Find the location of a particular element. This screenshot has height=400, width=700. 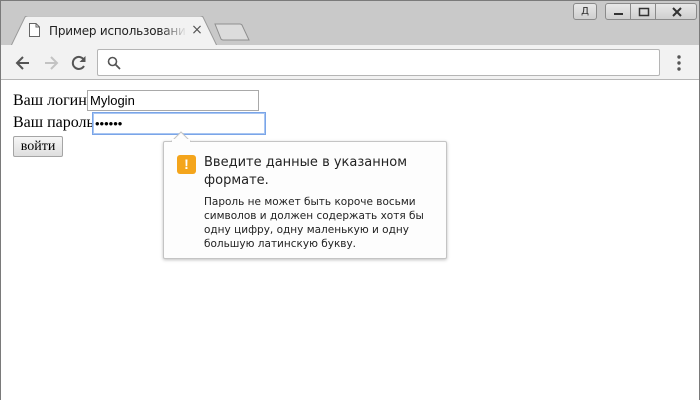

close-window-button is located at coordinates (676, 11).